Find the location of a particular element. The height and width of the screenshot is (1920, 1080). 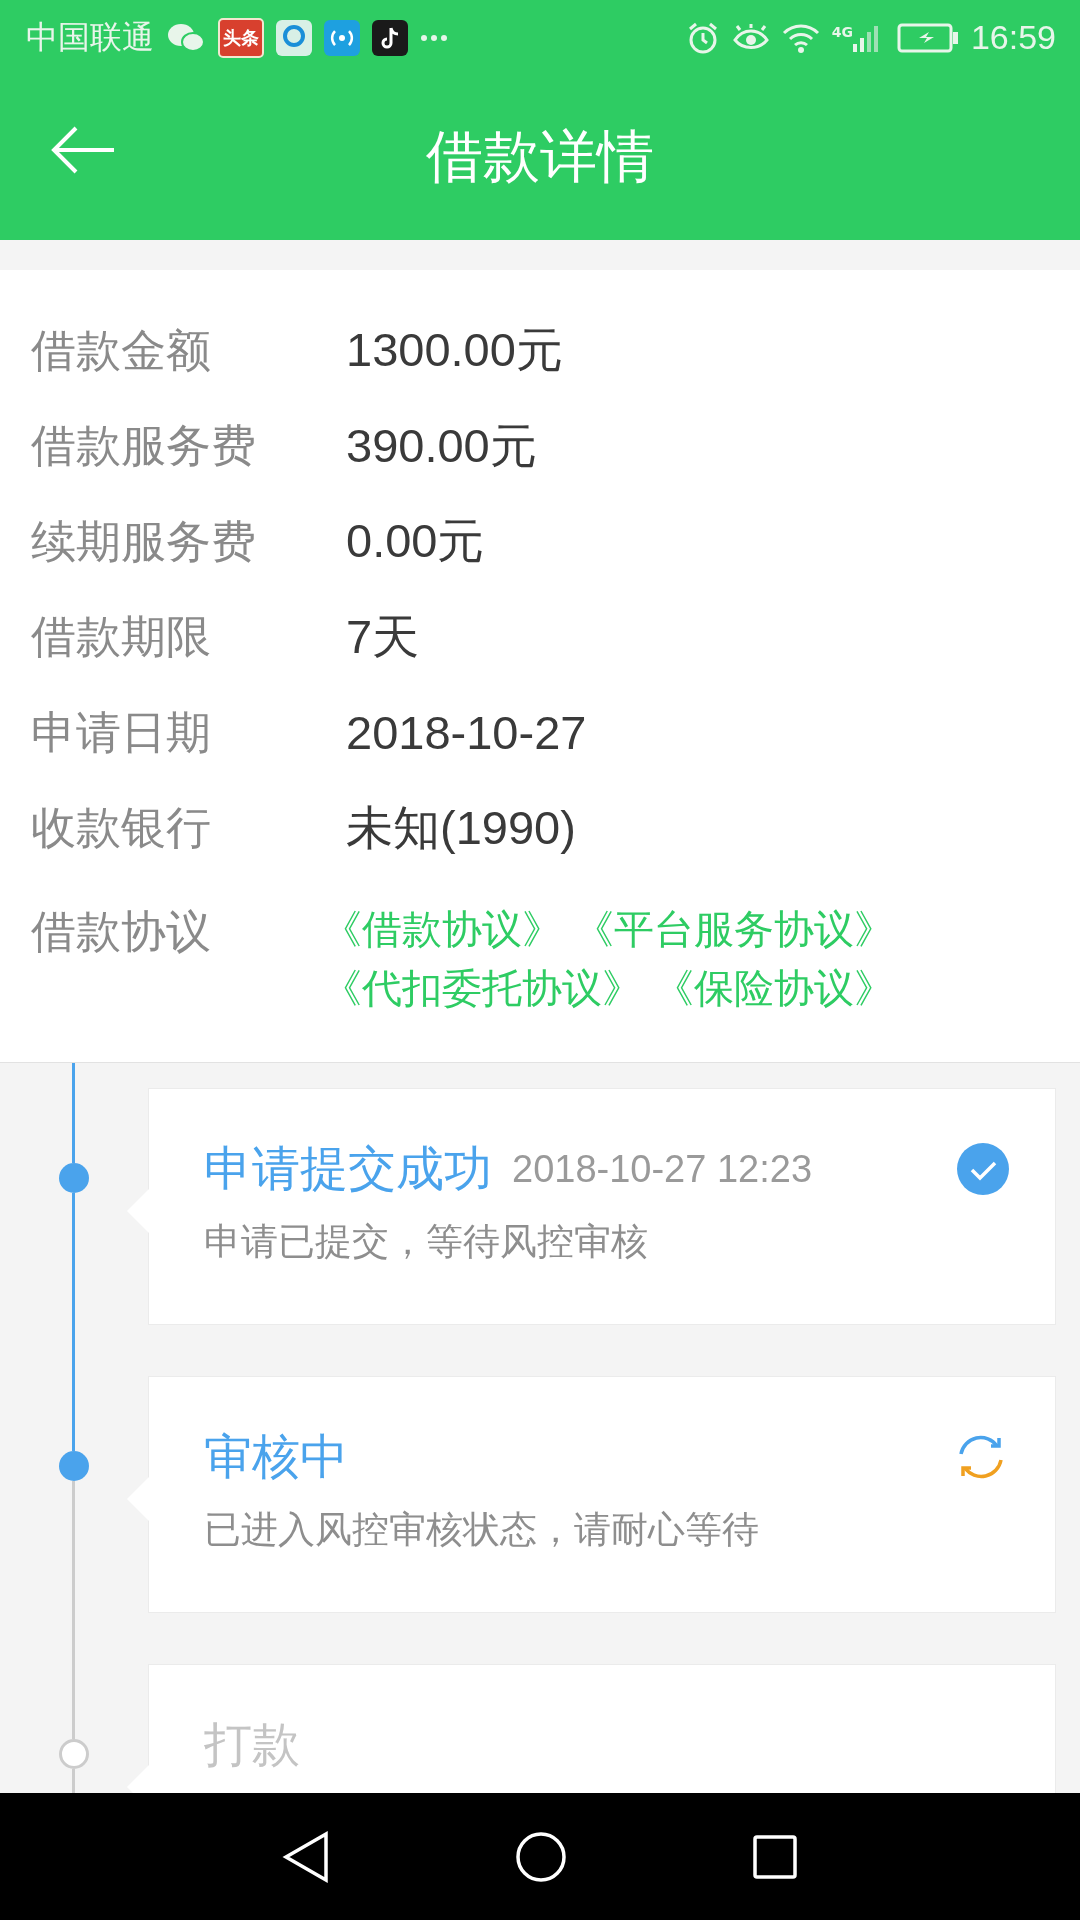

detail-label: 借款金额 is located at coordinates (121, 350).